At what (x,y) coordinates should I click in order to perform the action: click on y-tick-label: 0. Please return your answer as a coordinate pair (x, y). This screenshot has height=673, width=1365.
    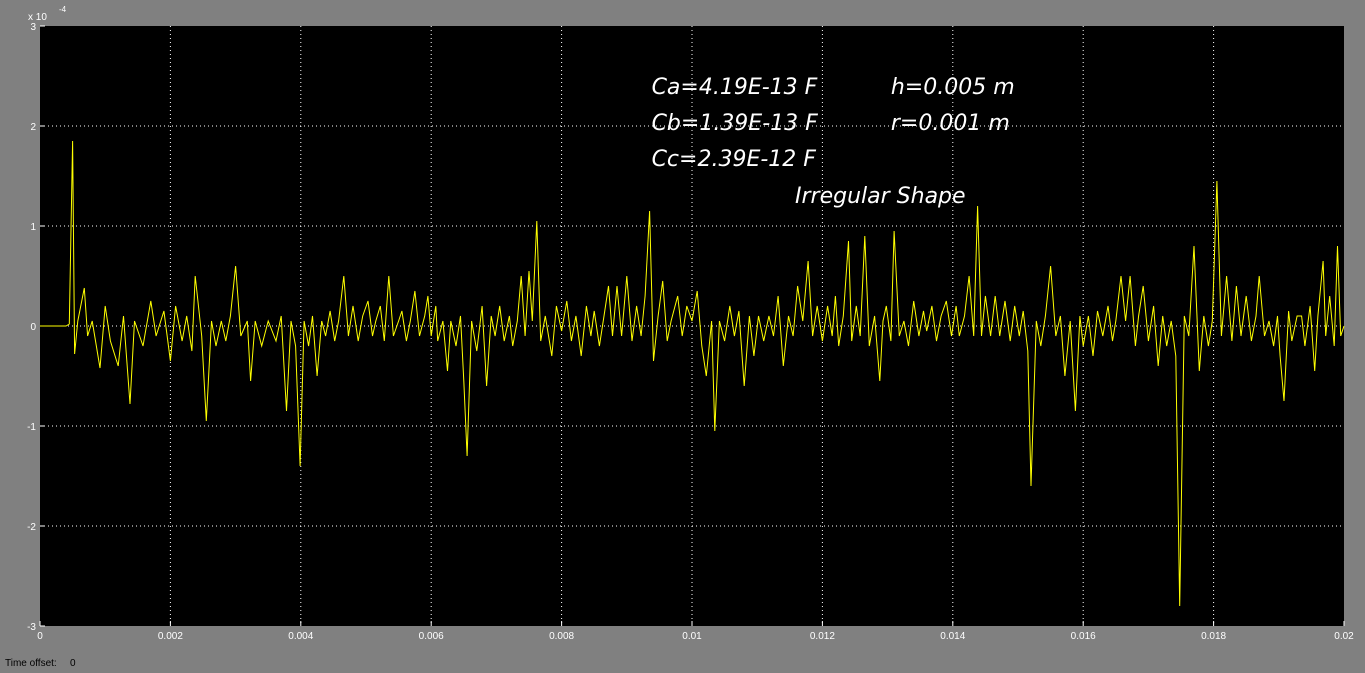
    Looking at the image, I should click on (33, 327).